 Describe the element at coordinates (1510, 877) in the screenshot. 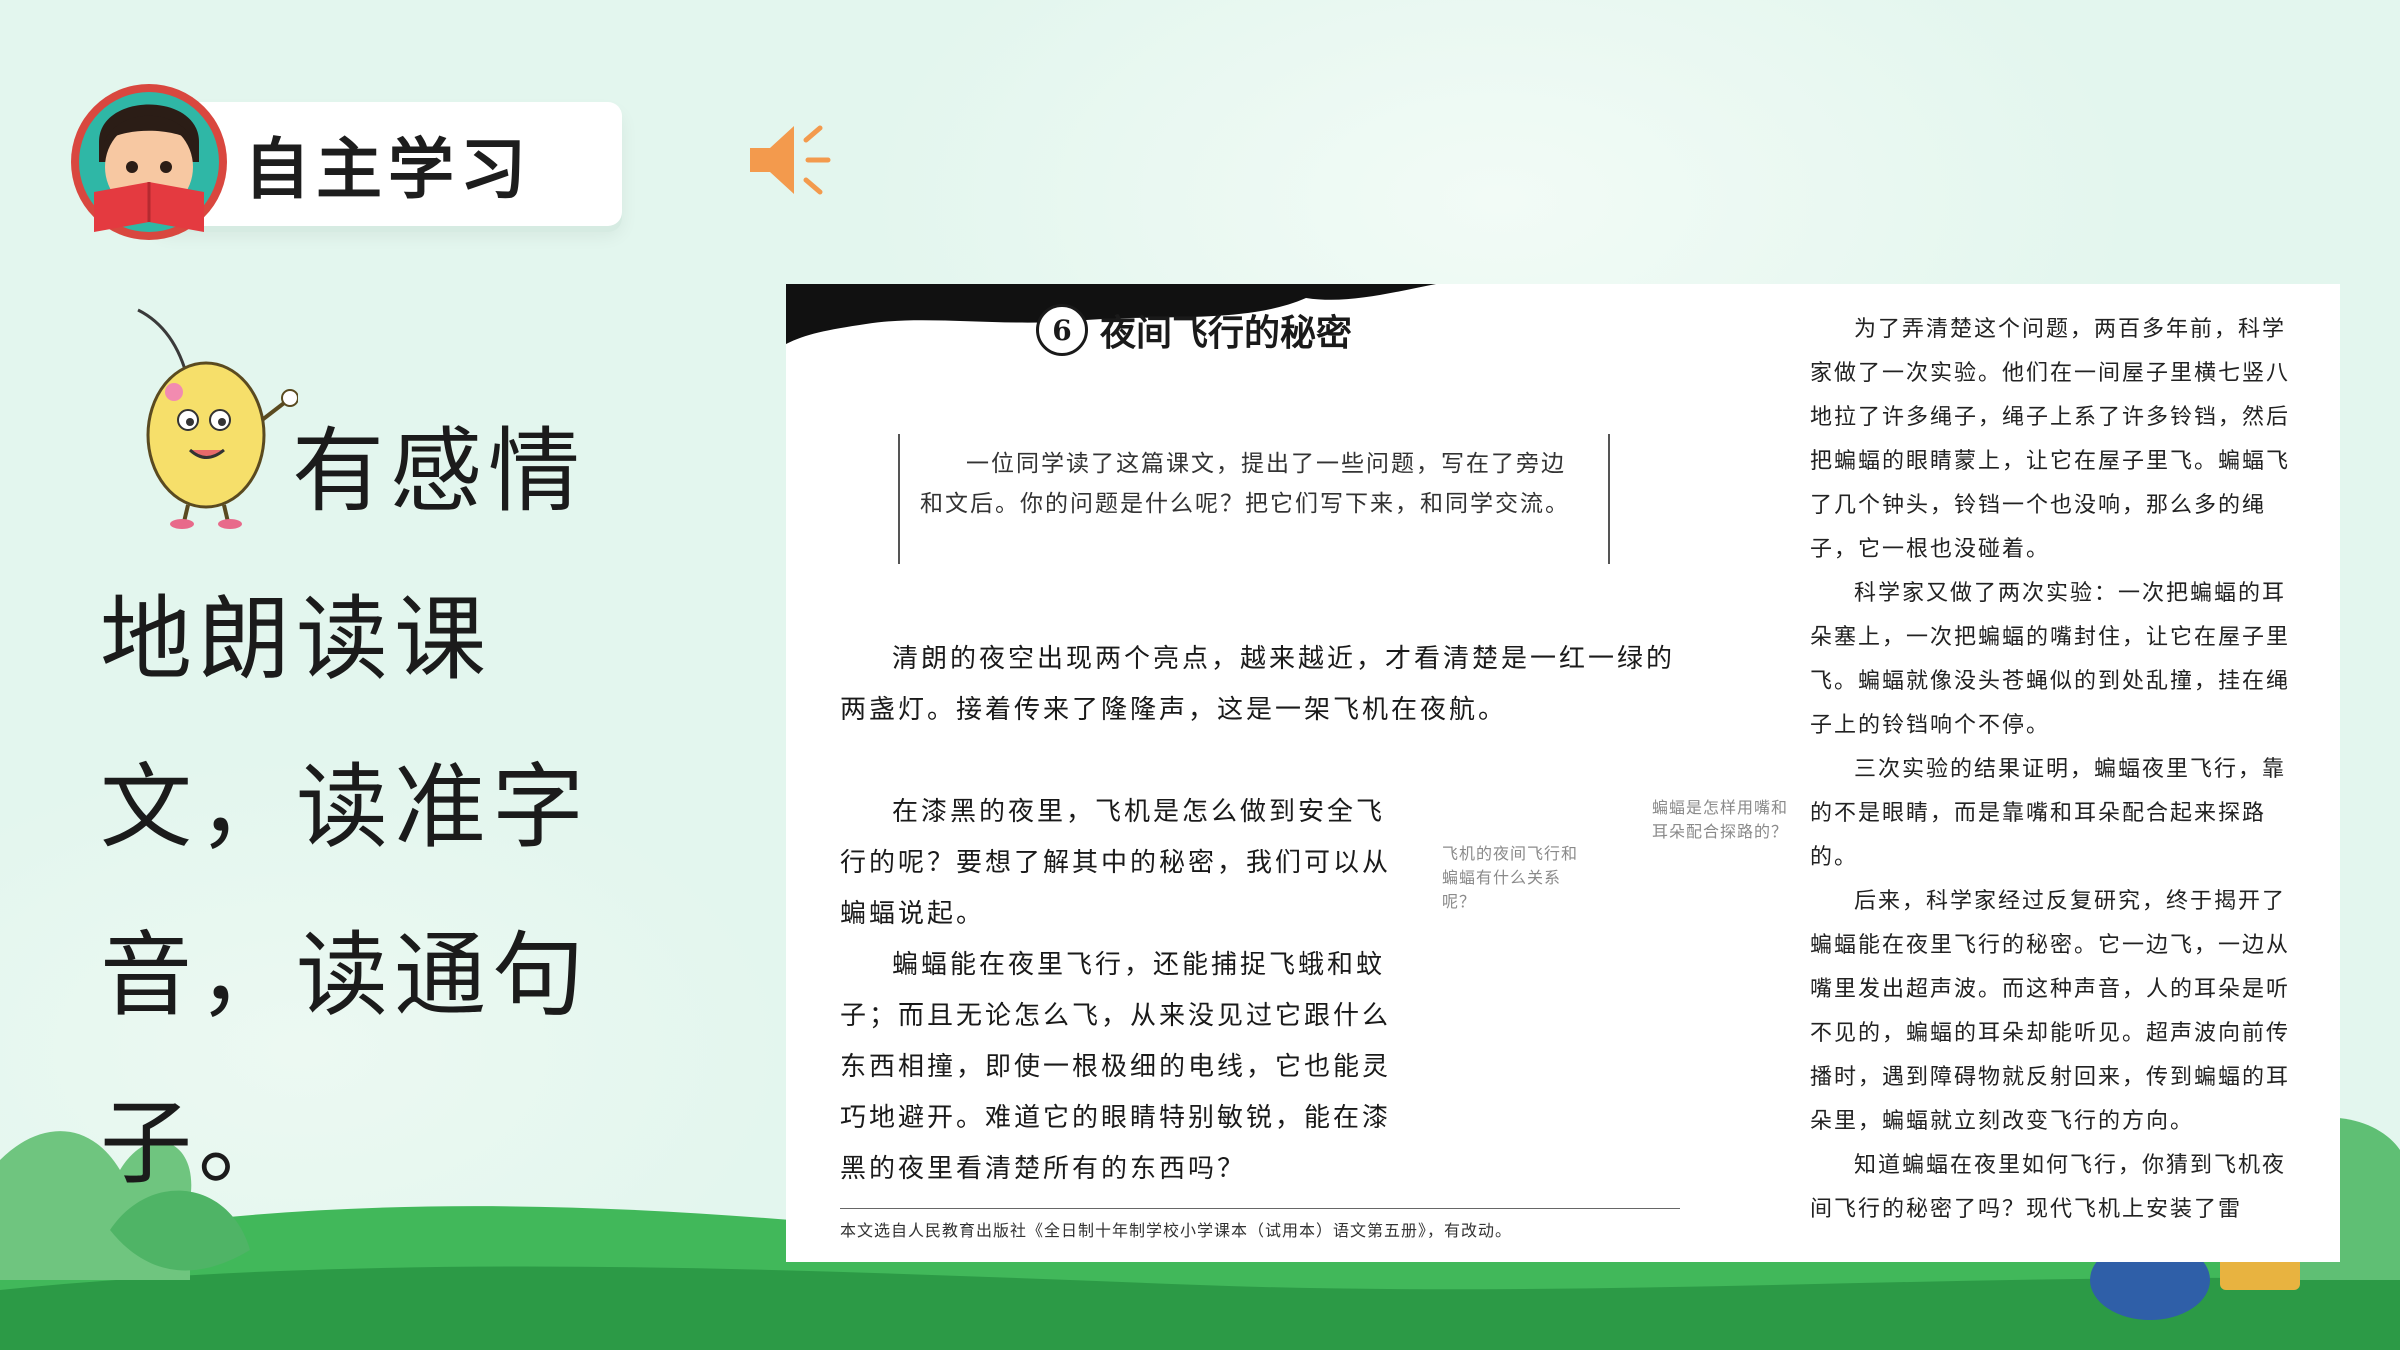

I see `margin-note-1: 飞机的夜间飞行和蝙蝠有什么关系呢？` at that location.